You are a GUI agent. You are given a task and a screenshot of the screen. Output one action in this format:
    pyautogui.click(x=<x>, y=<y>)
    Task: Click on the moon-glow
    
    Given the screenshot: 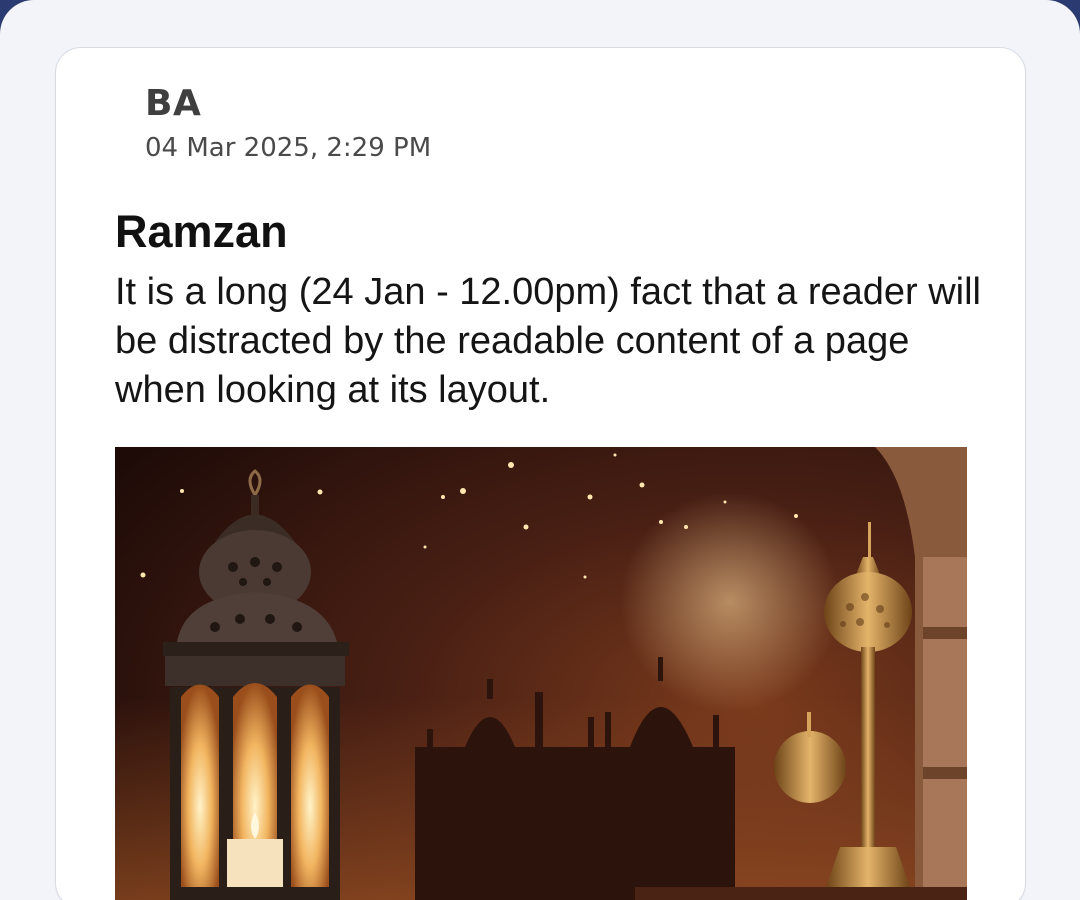 What is the action you would take?
    pyautogui.click(x=730, y=602)
    